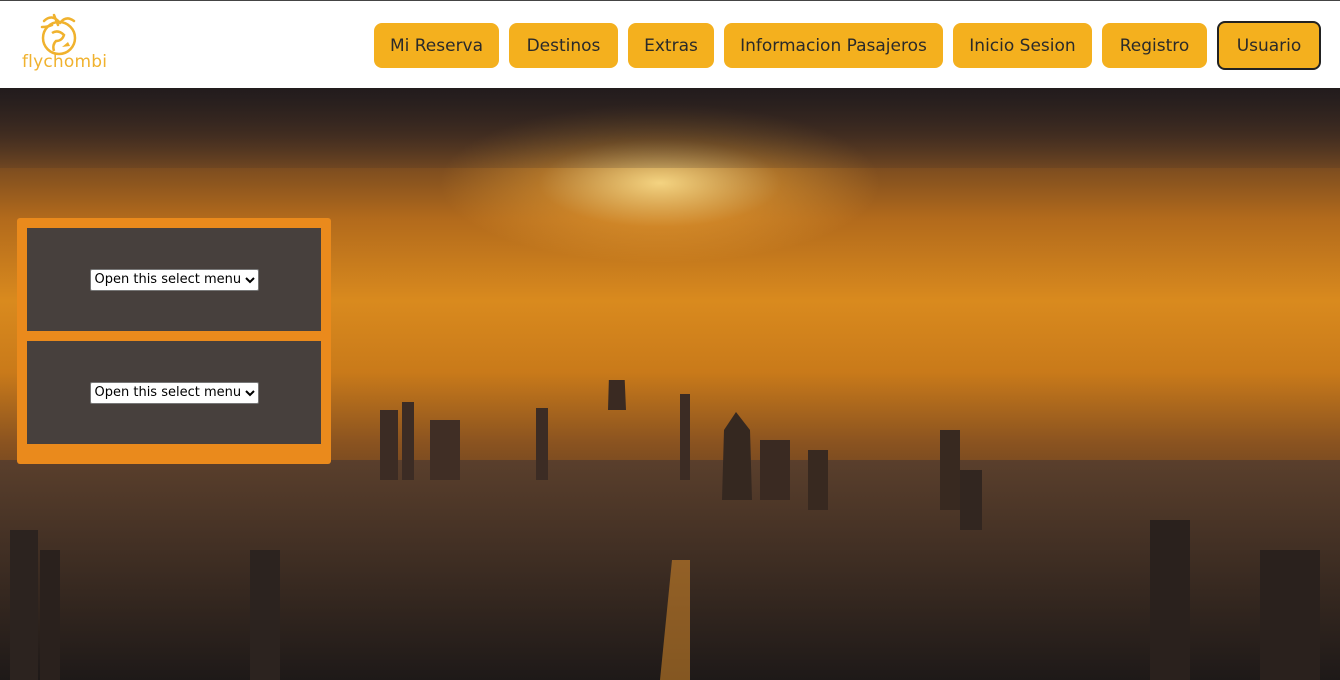 The height and width of the screenshot is (680, 1340). What do you see at coordinates (563, 45) in the screenshot?
I see `nav-destinos-button: Destinos` at bounding box center [563, 45].